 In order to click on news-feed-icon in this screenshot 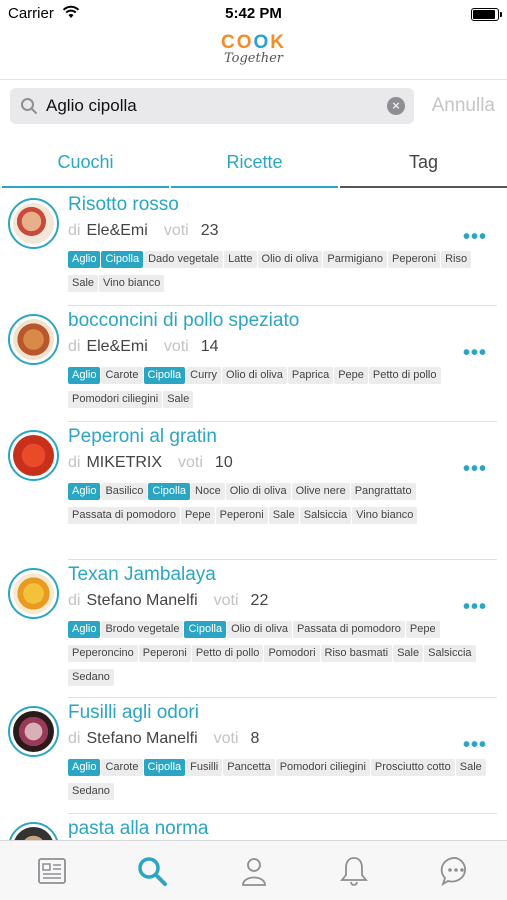, I will do `click(52, 871)`.